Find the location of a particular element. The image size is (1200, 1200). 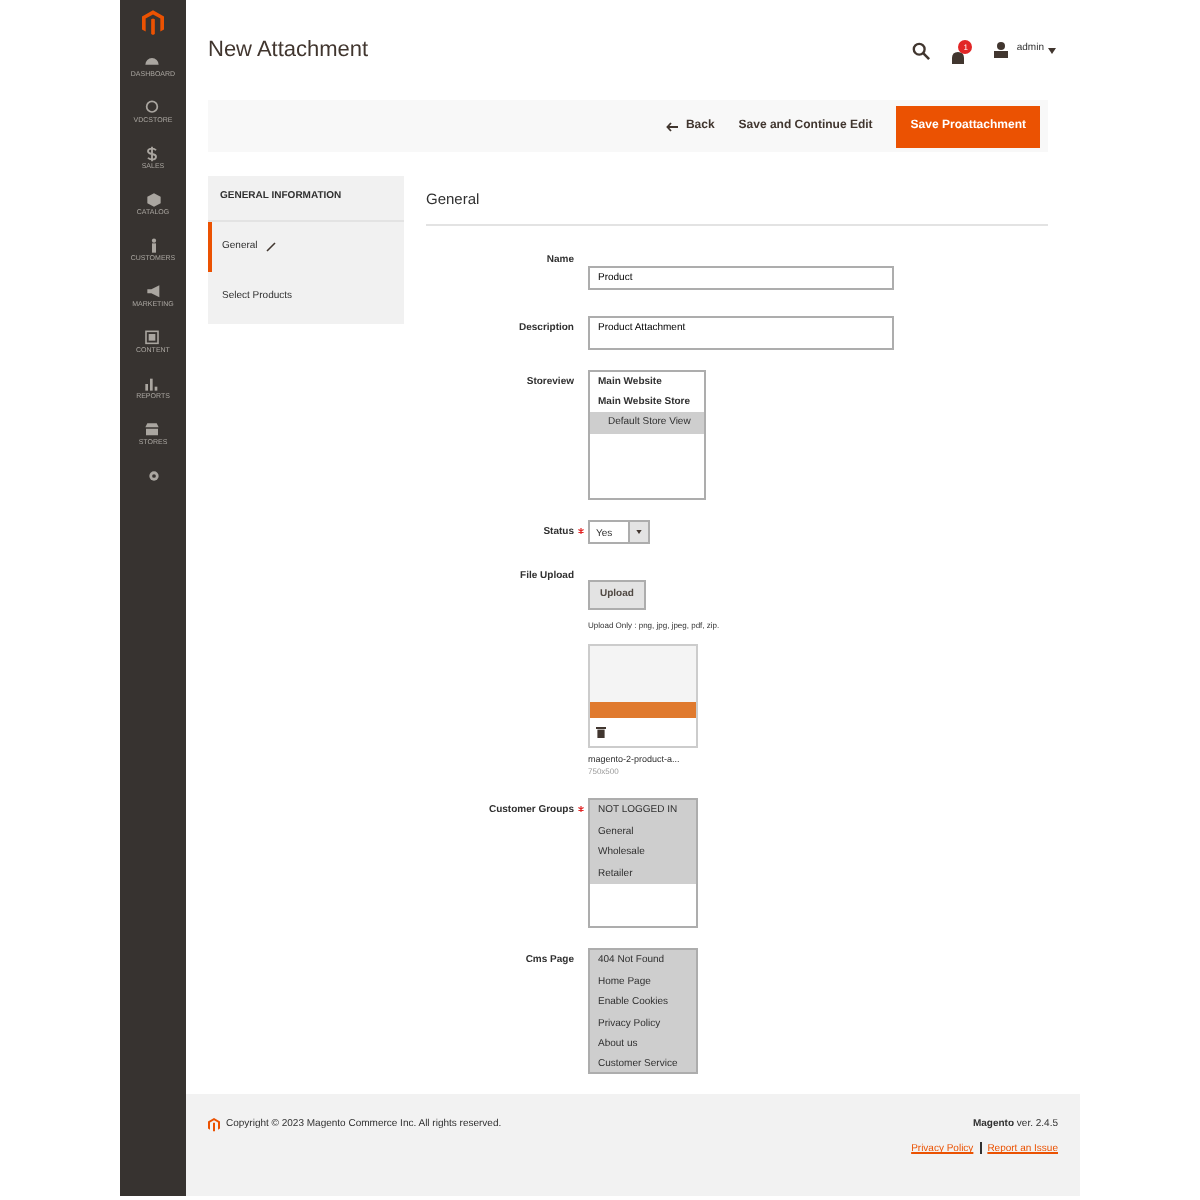

pencil-icon is located at coordinates (270, 247).